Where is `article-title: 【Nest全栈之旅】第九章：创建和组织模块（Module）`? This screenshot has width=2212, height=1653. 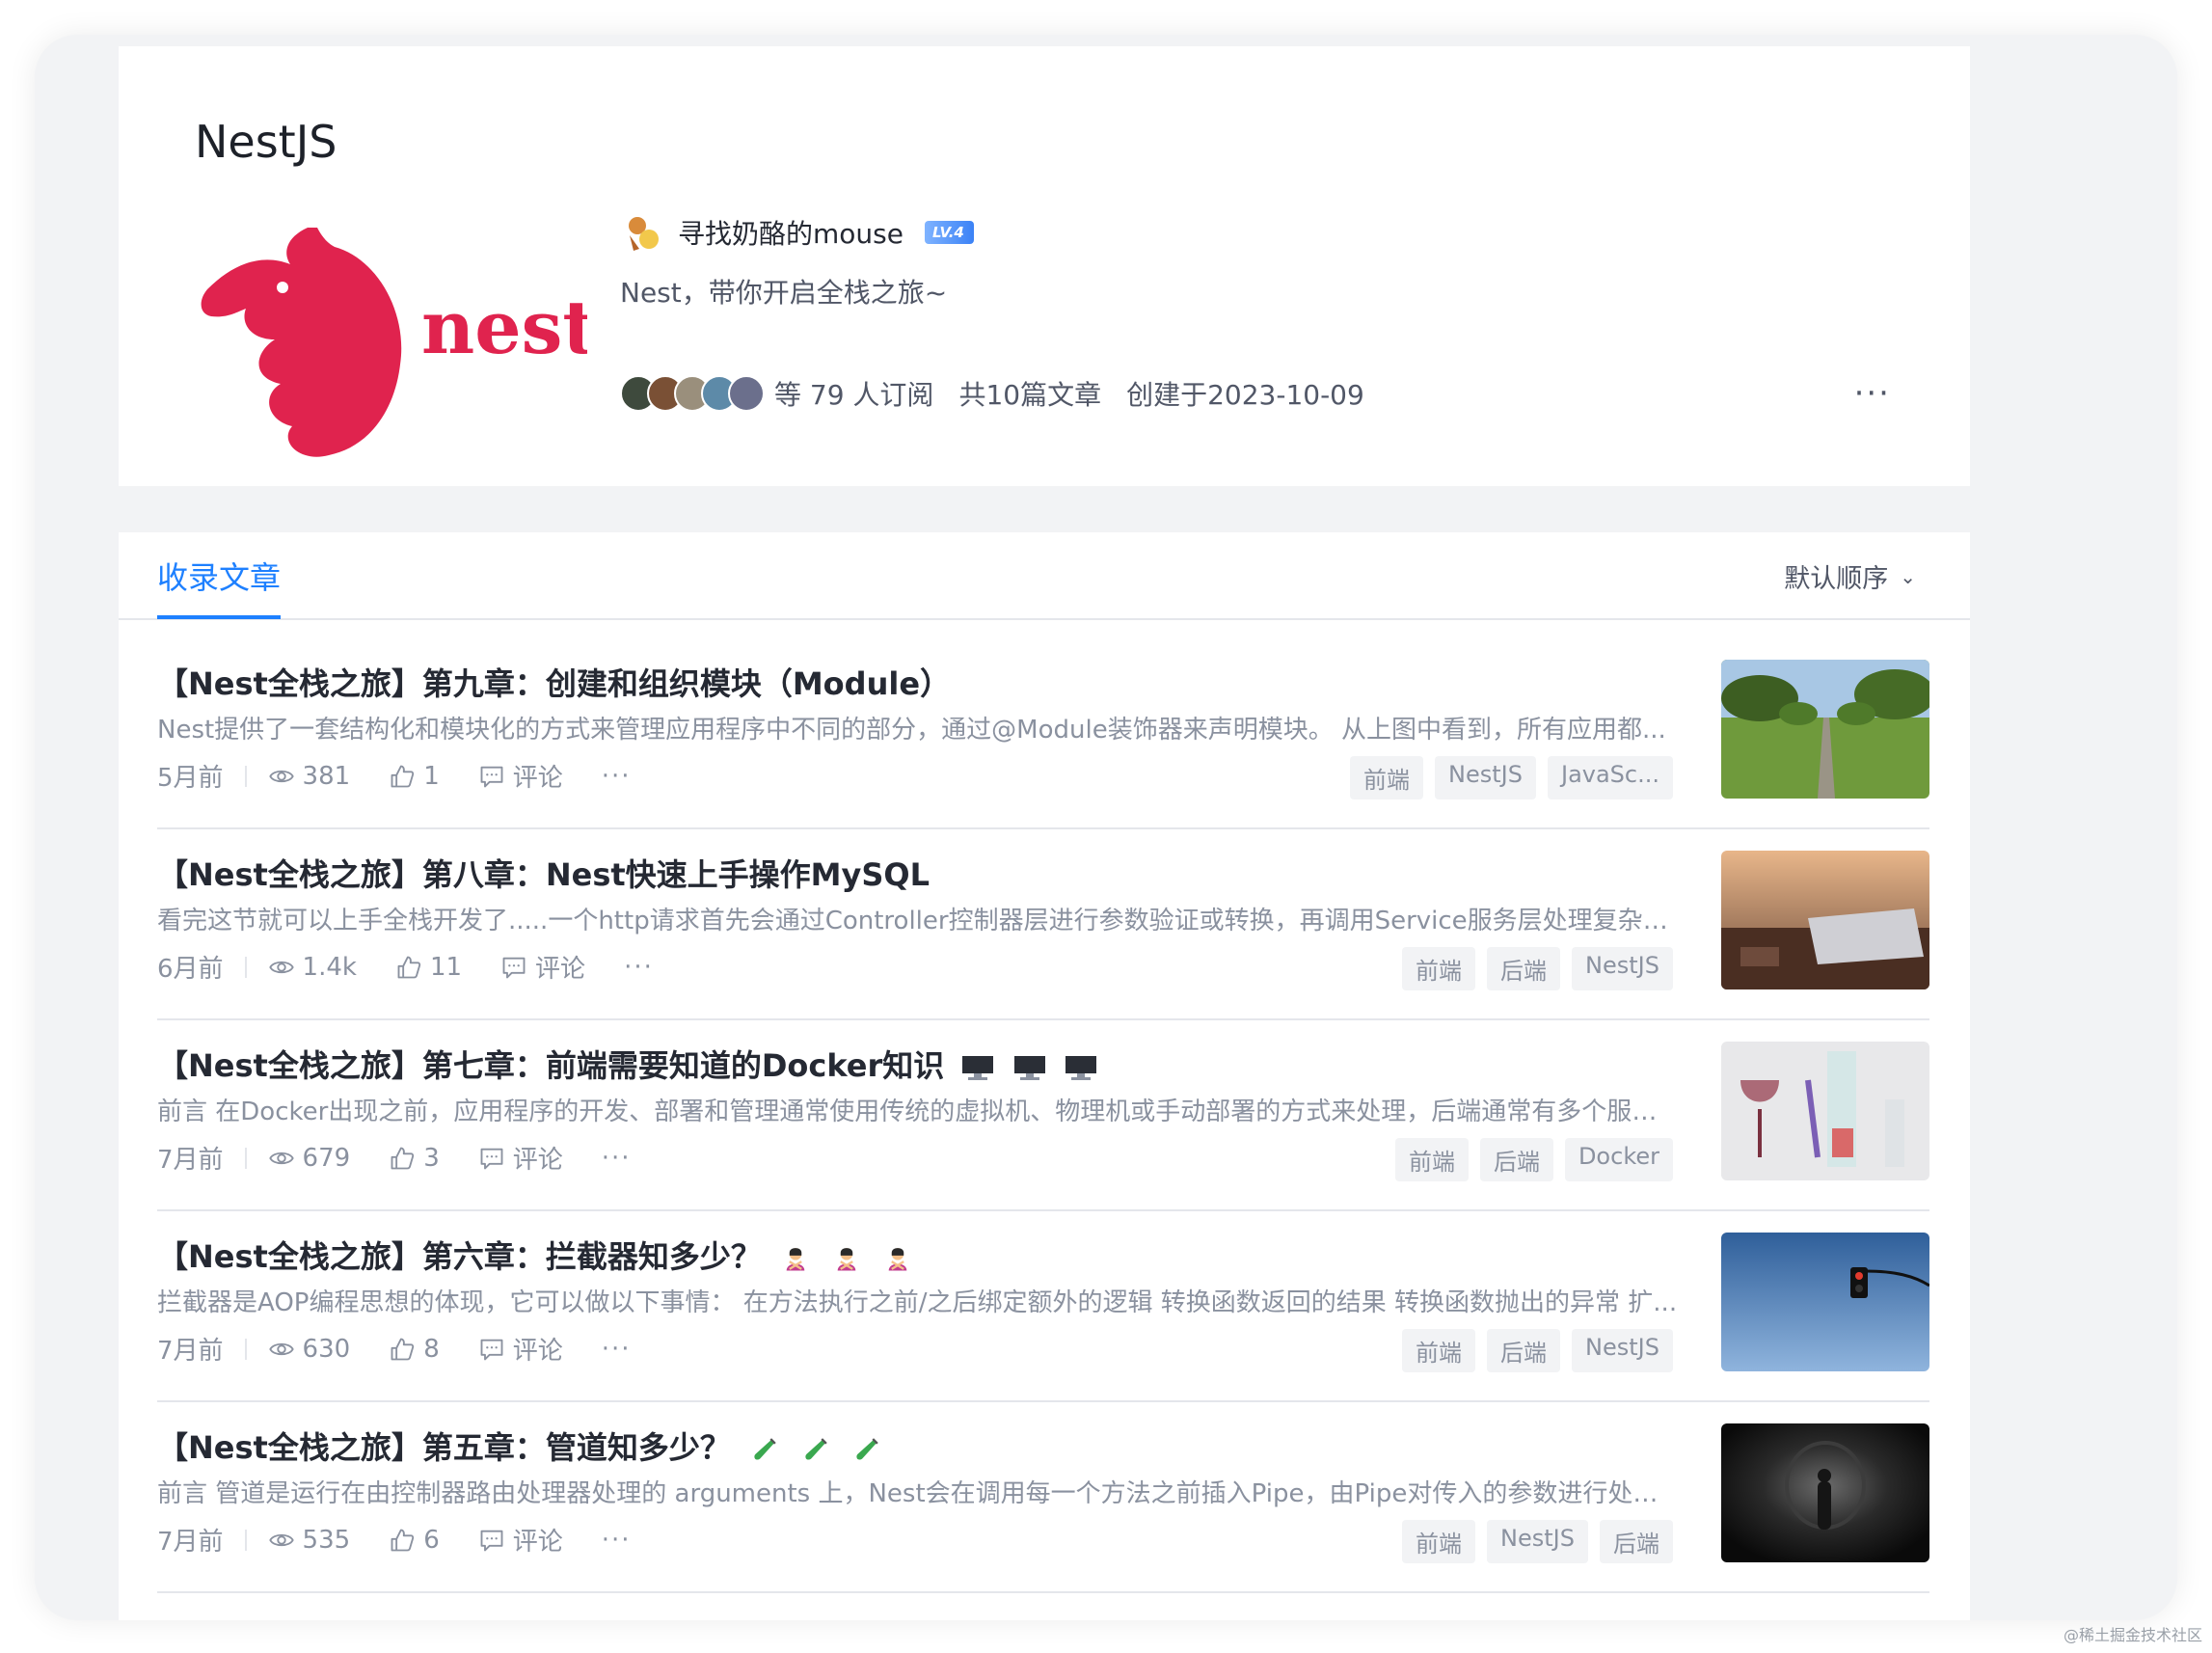 article-title: 【Nest全栈之旅】第九章：创建和组织模块（Module） is located at coordinates (554, 682).